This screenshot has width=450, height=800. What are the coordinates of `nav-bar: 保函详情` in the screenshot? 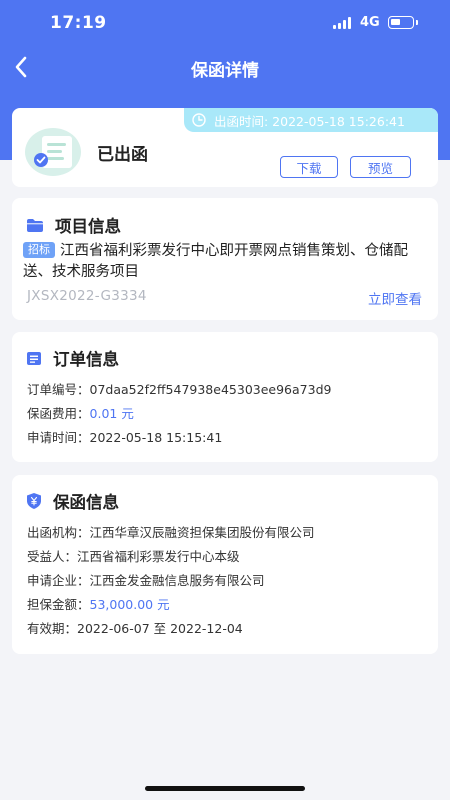 It's located at (225, 67).